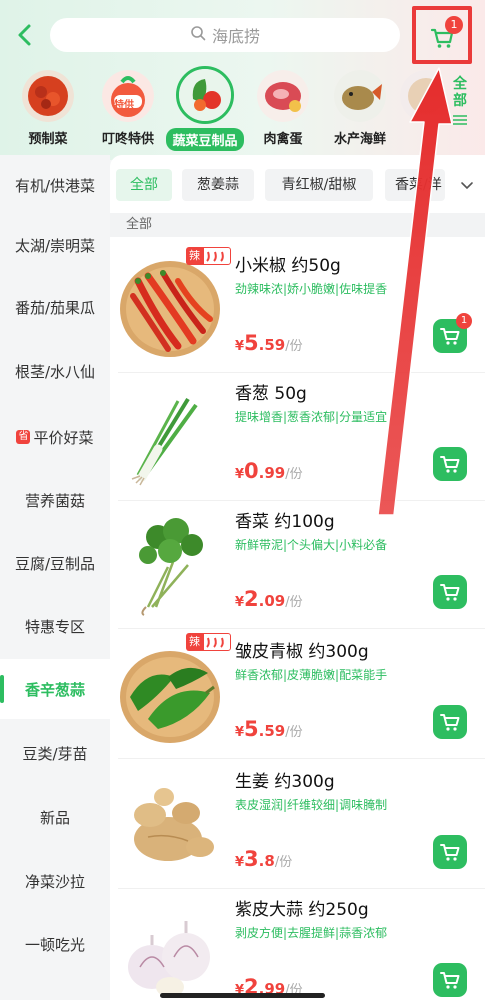  I want to click on sidebar-item-label: 平价好菜, so click(63, 437).